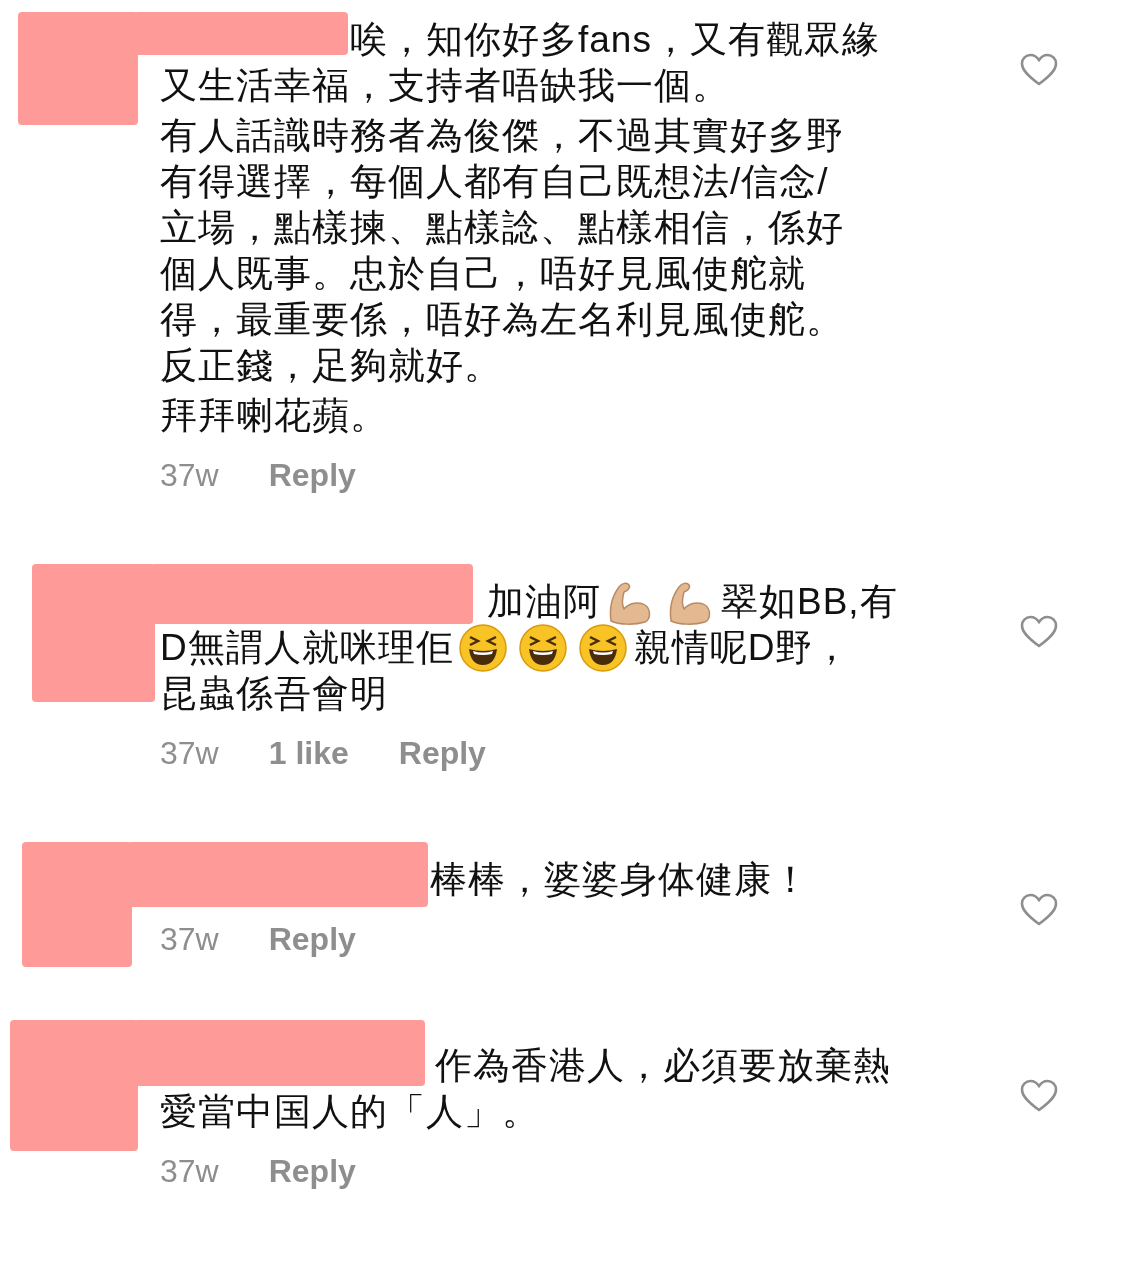 This screenshot has width=1124, height=1264. I want to click on comment-text: 翠如BB,有, so click(809, 602).